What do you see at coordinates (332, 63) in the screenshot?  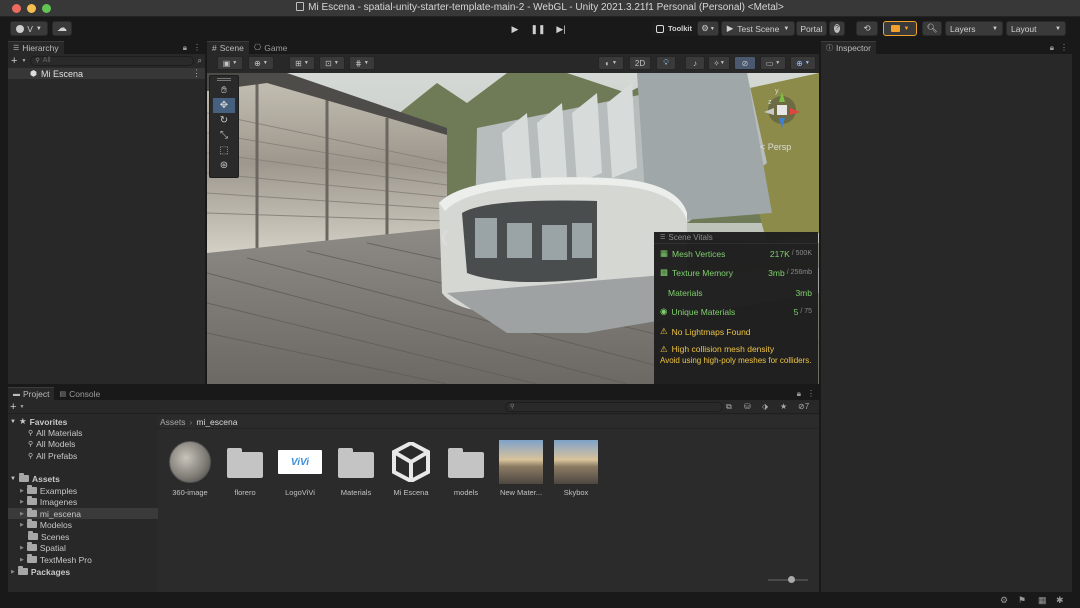 I see `grid-dropdown: ⊡ ▼` at bounding box center [332, 63].